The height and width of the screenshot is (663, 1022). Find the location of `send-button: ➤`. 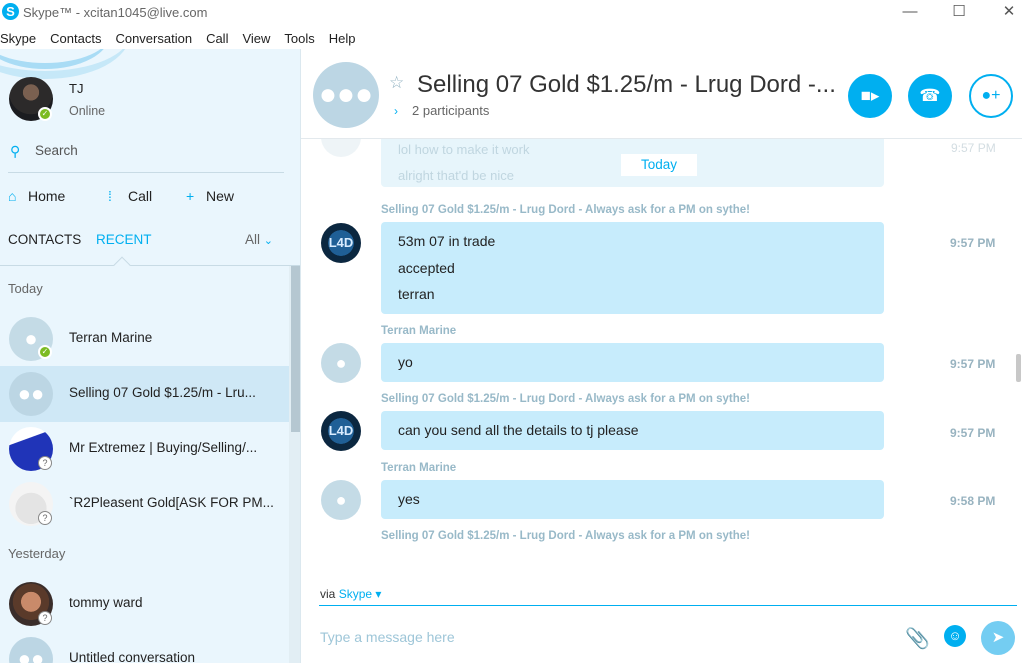

send-button: ➤ is located at coordinates (998, 638).